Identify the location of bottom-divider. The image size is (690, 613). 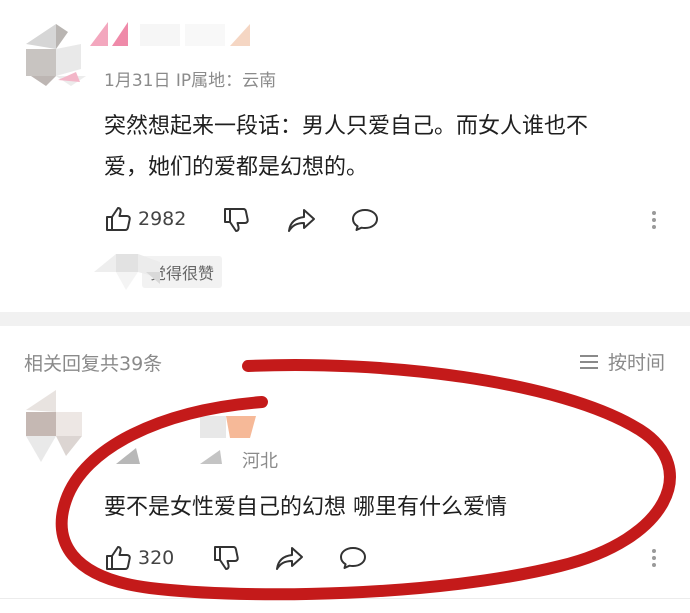
(345, 598).